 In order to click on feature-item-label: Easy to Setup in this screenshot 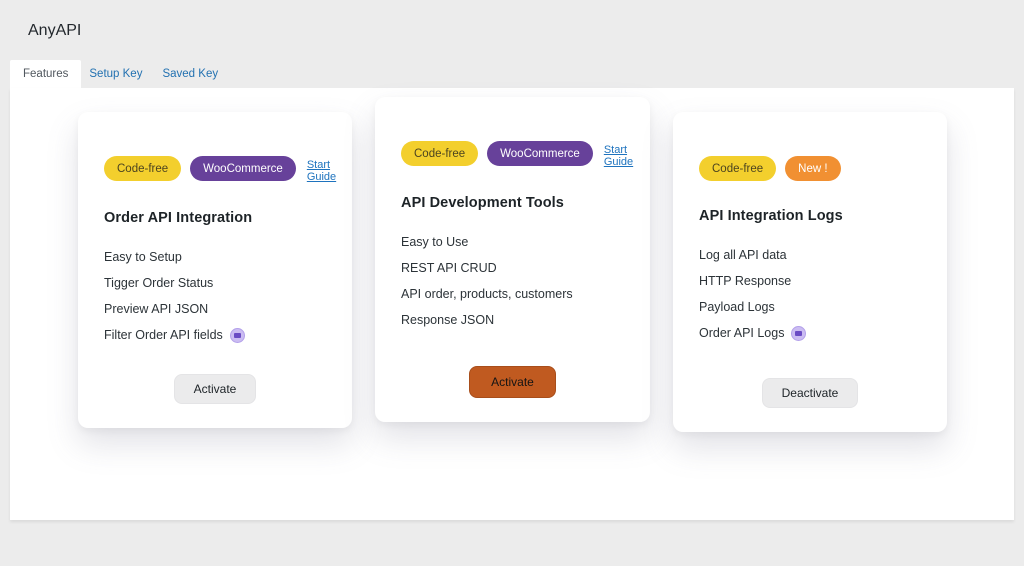, I will do `click(143, 257)`.